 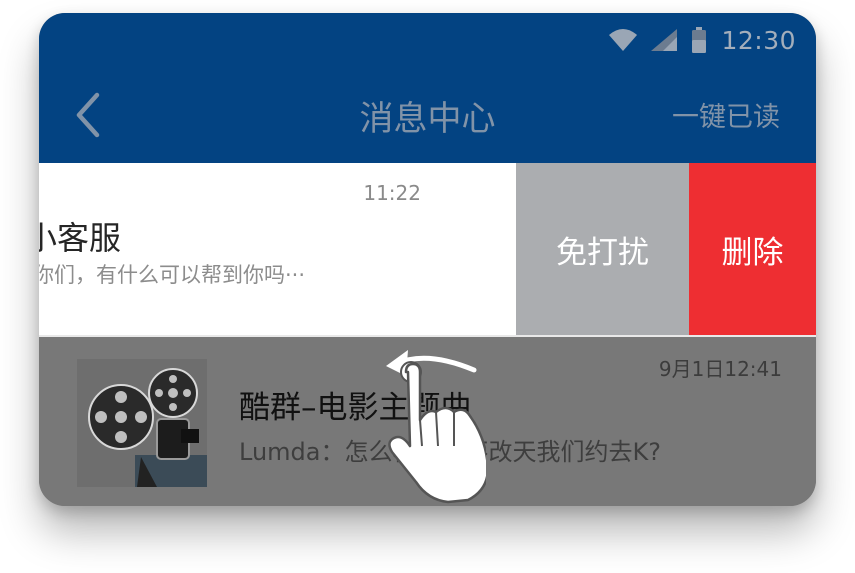 What do you see at coordinates (602, 249) in the screenshot?
I see `do-not-disturb-button: 免打扰` at bounding box center [602, 249].